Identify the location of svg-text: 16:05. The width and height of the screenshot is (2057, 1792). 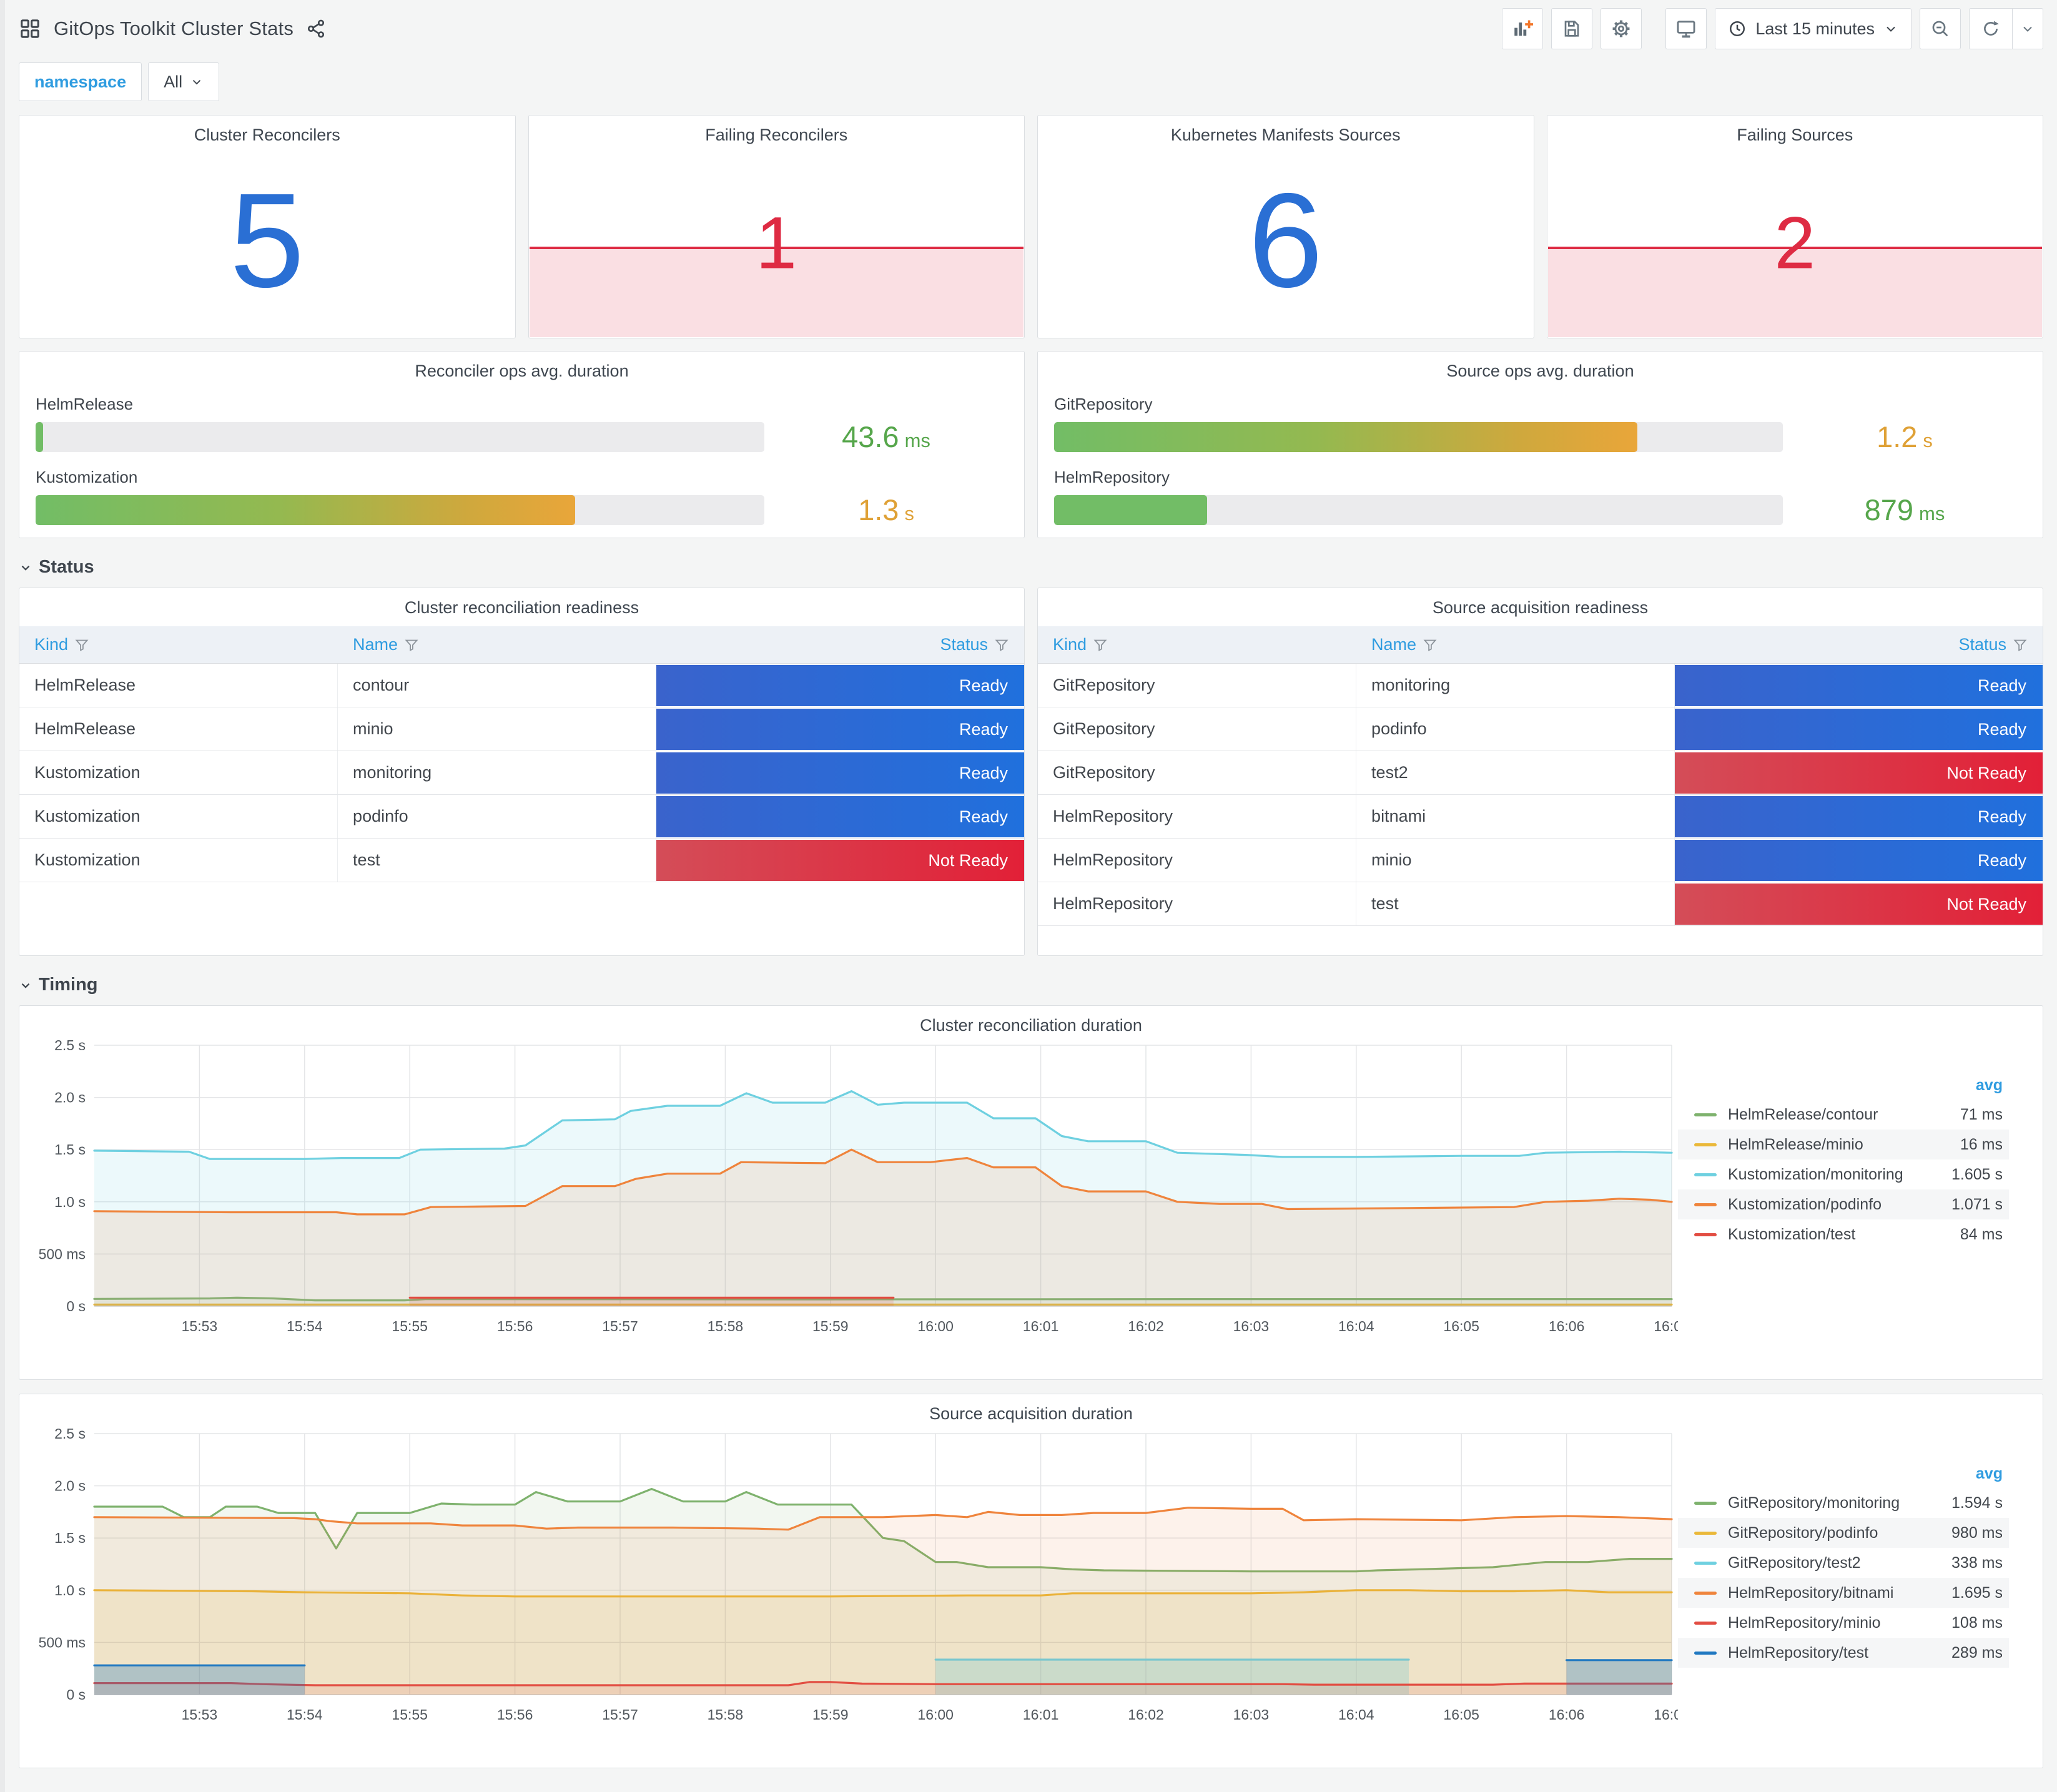
(1461, 1714).